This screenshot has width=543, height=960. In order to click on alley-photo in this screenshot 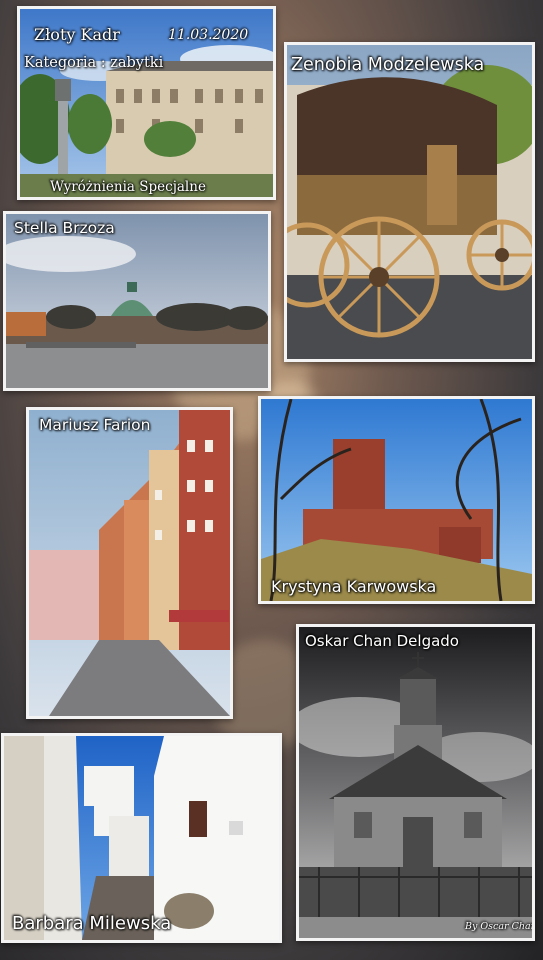, I will do `click(141, 838)`.